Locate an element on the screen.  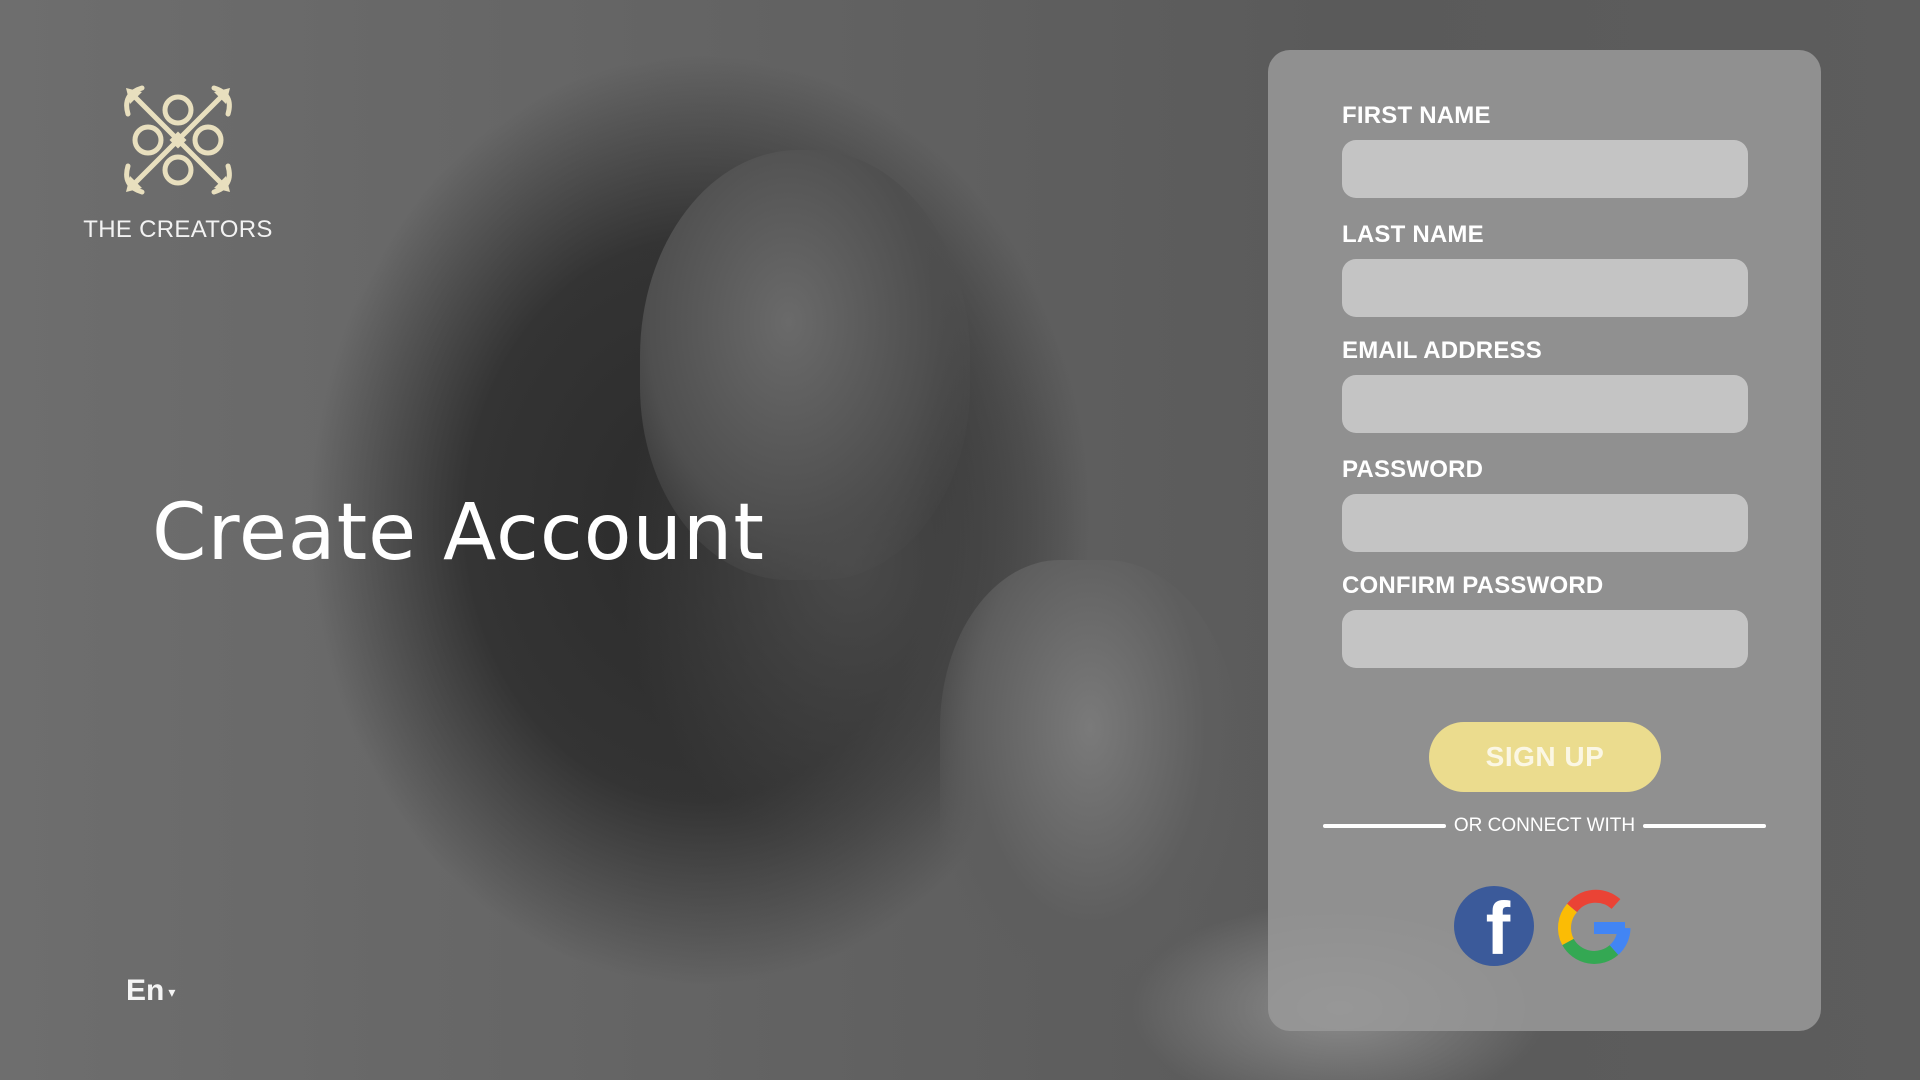
chevron-down-icon: ▾ is located at coordinates (172, 993).